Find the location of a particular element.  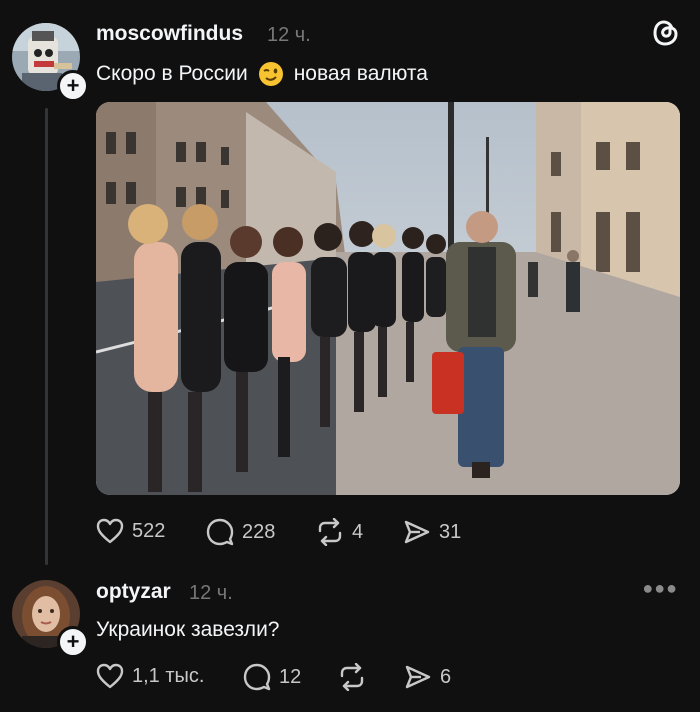

winking-face-icon is located at coordinates (271, 74).